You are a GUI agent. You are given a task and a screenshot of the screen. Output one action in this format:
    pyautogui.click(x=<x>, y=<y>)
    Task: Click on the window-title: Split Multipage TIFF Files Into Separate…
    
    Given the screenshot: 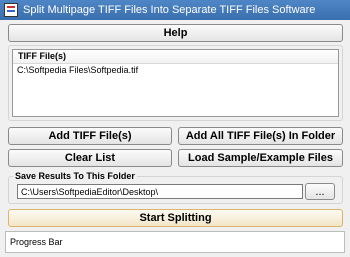 What is the action you would take?
    pyautogui.click(x=169, y=10)
    